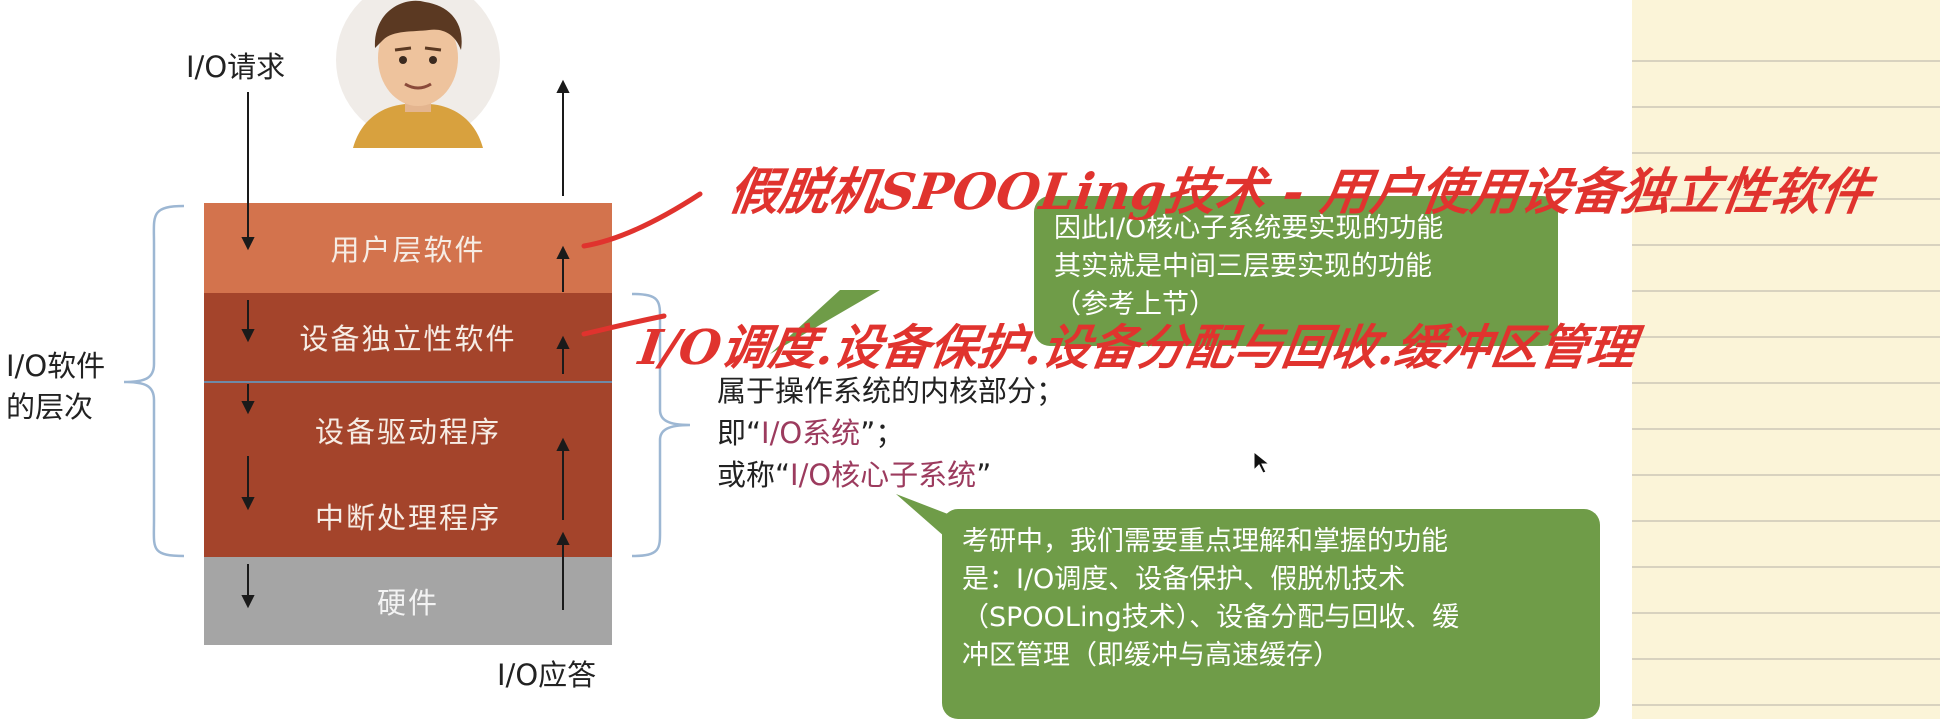 The width and height of the screenshot is (1940, 719). What do you see at coordinates (1151, 655) in the screenshot?
I see `bubble-bottom-line: 冲区管理（即缓冲与高速缓存）` at bounding box center [1151, 655].